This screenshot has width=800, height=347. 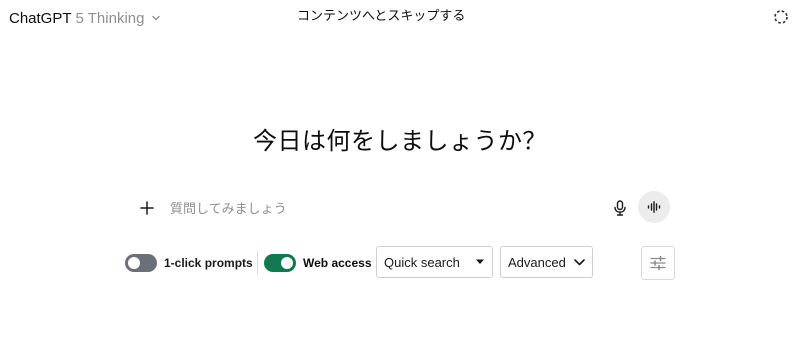 I want to click on model-version: 5 Thinking, so click(x=110, y=18).